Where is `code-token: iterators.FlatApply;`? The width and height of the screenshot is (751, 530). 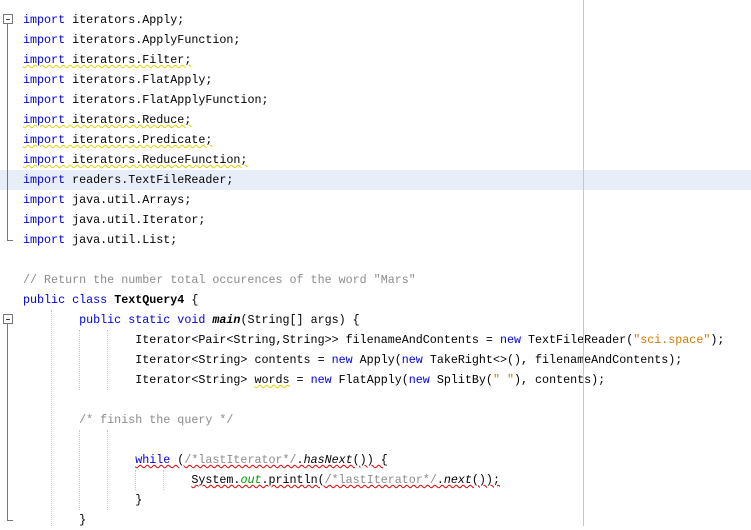 code-token: iterators.FlatApply; is located at coordinates (139, 80).